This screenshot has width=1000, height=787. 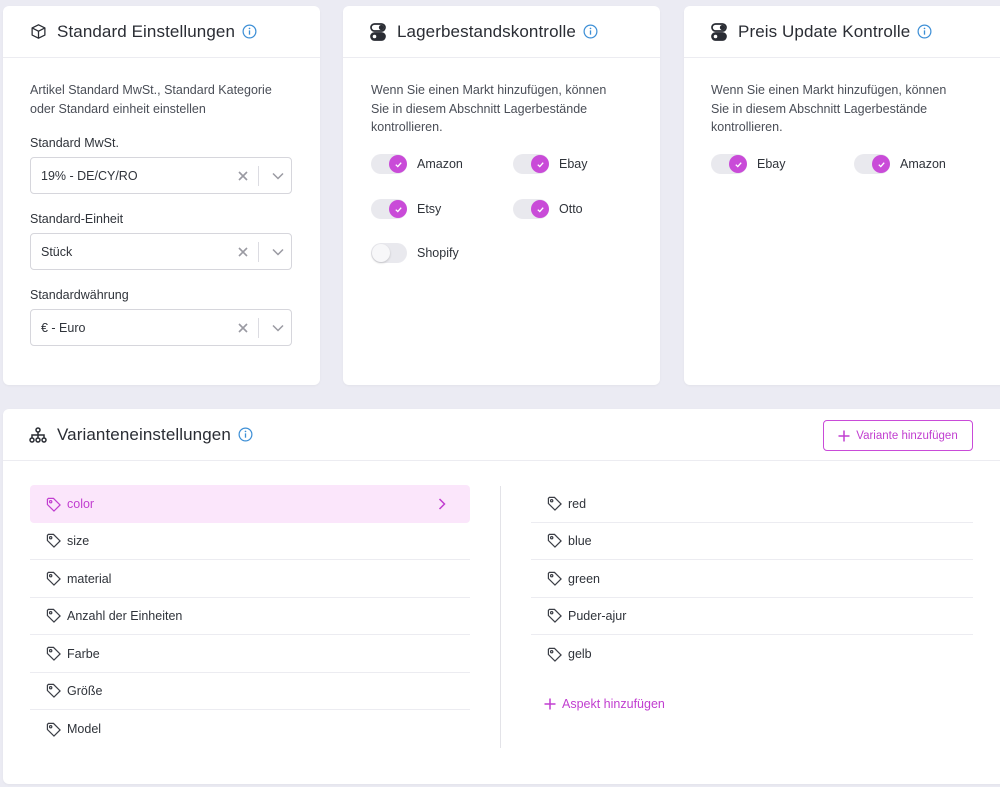 I want to click on box-icon, so click(x=38, y=31).